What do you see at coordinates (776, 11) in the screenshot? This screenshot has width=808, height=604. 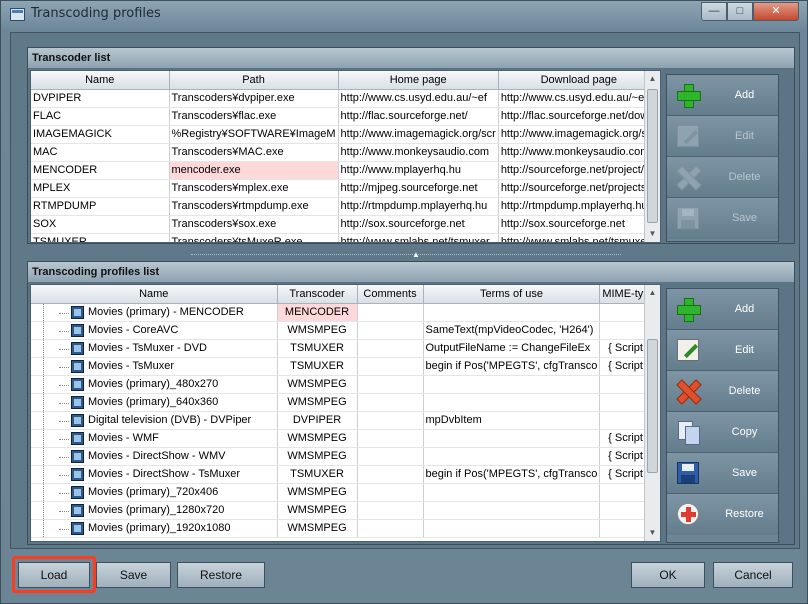 I see `close-button: ✕` at bounding box center [776, 11].